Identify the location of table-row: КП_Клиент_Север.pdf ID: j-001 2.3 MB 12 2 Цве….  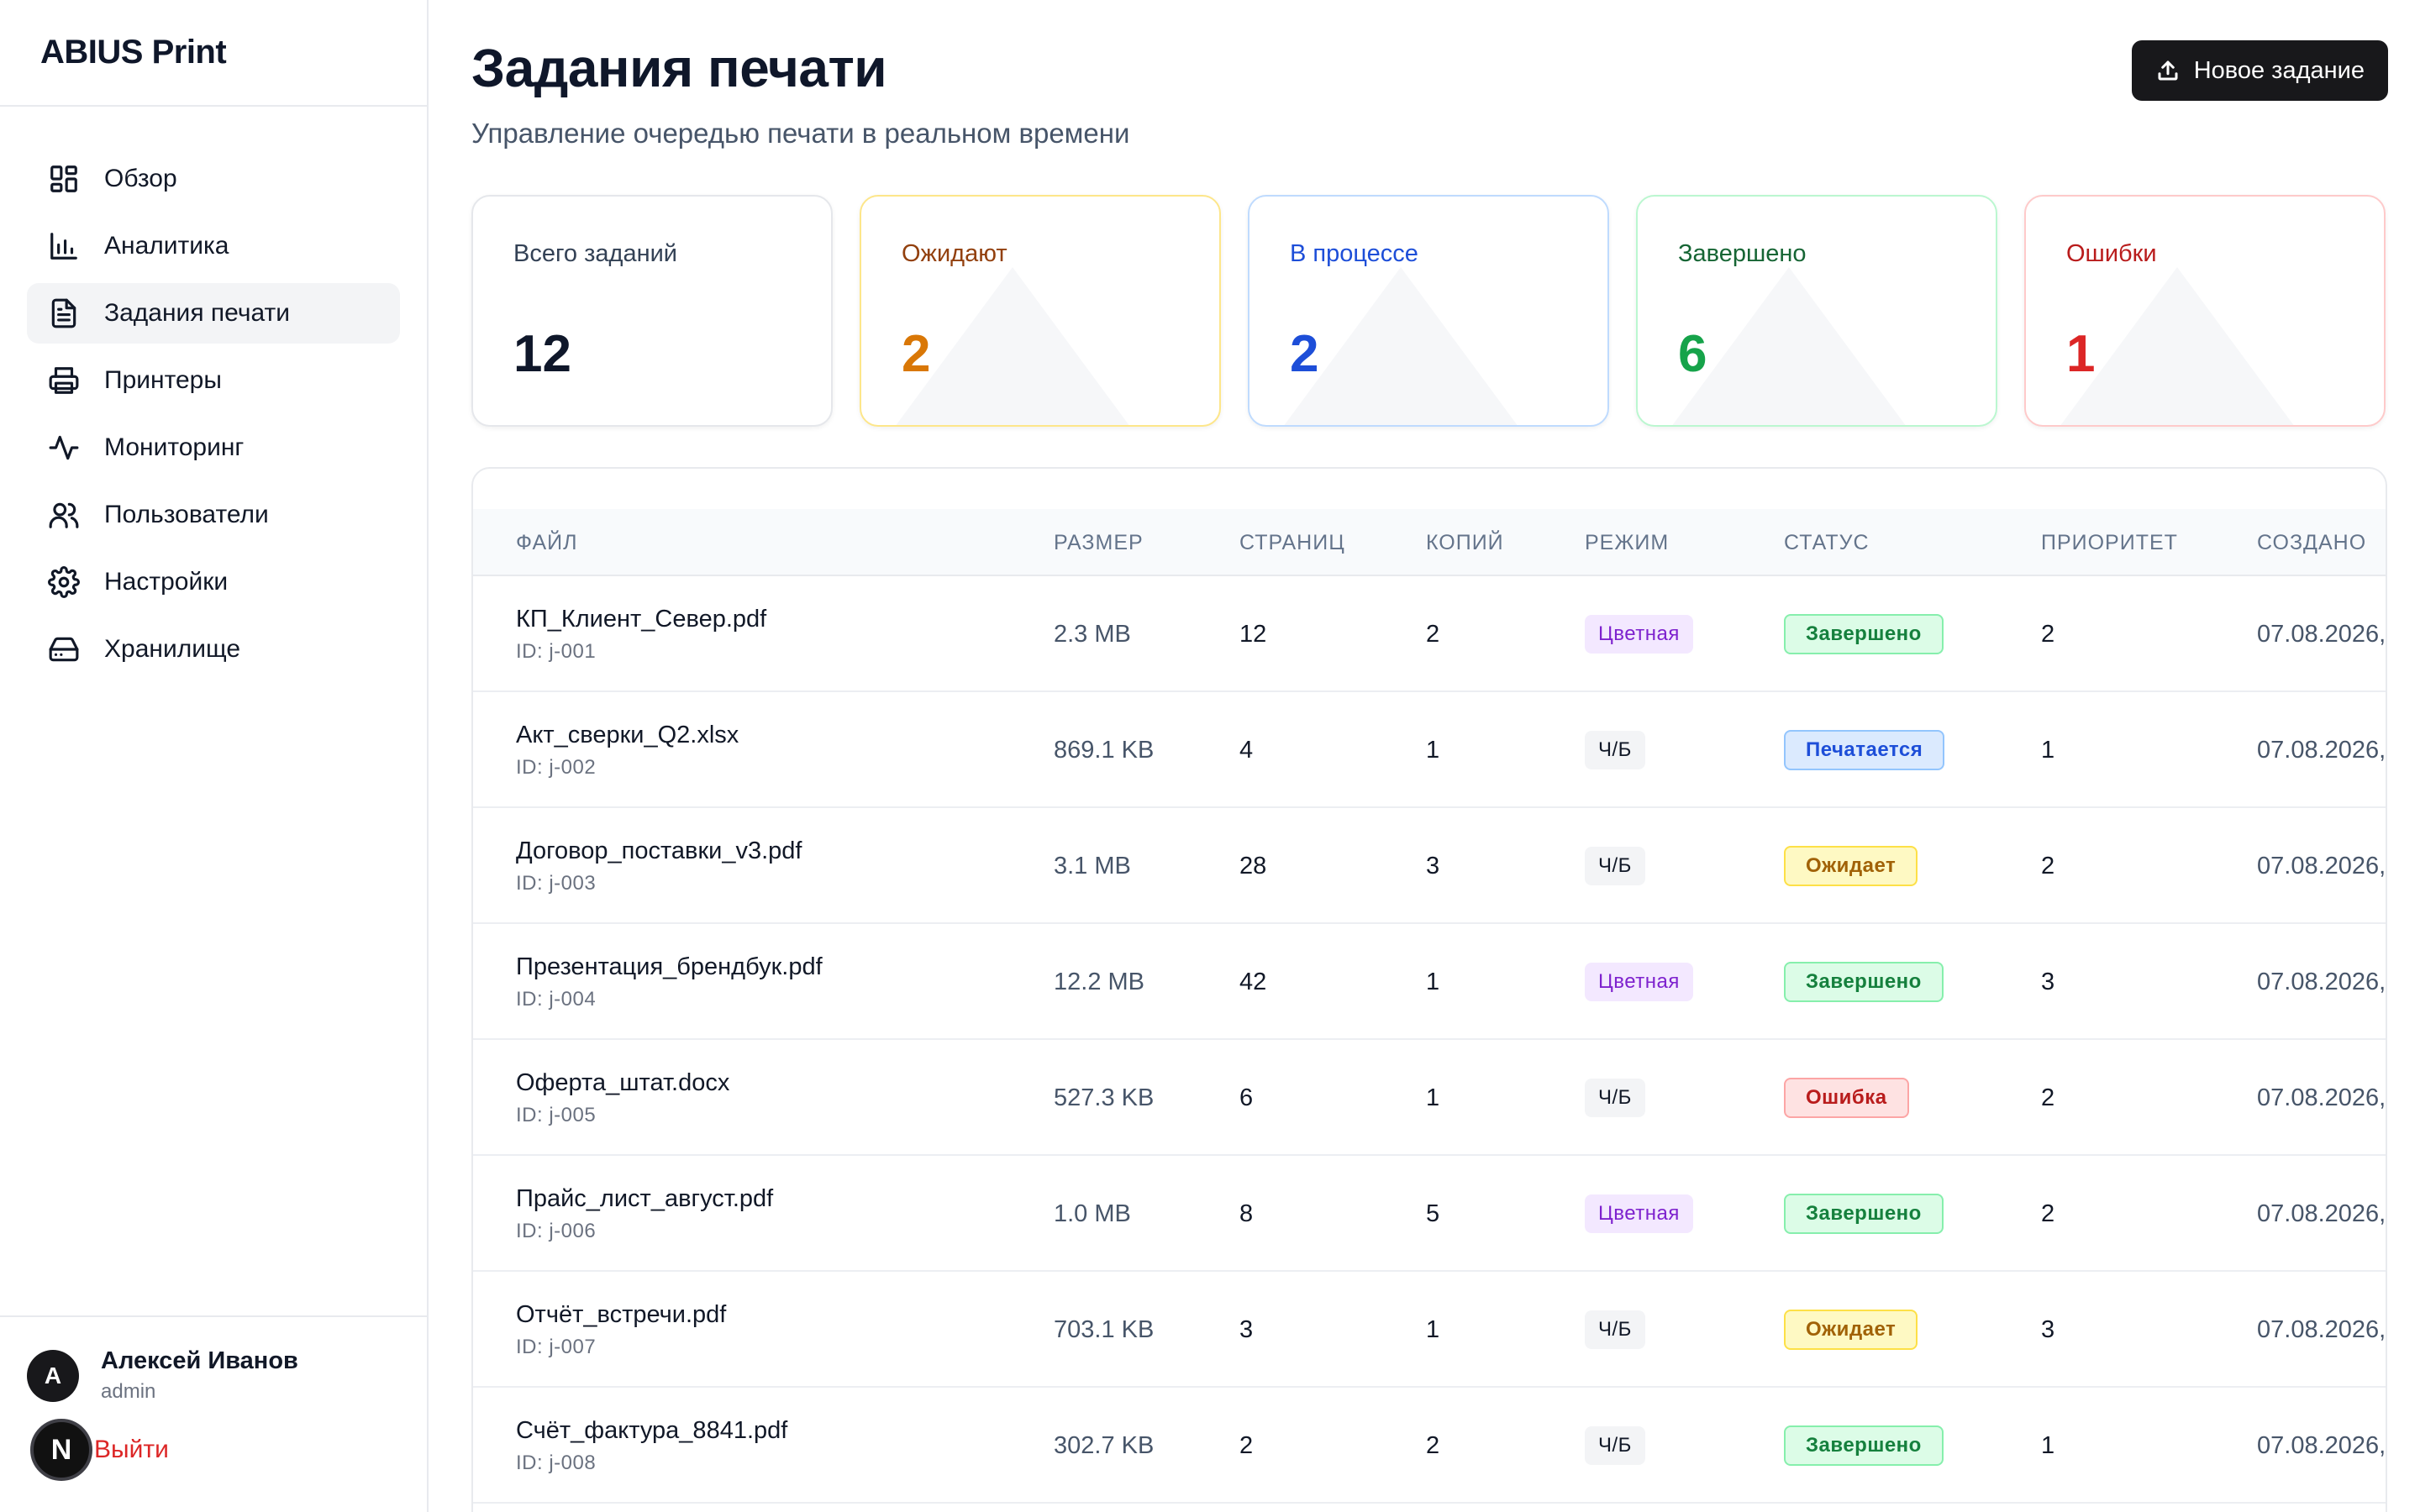
(1429, 634).